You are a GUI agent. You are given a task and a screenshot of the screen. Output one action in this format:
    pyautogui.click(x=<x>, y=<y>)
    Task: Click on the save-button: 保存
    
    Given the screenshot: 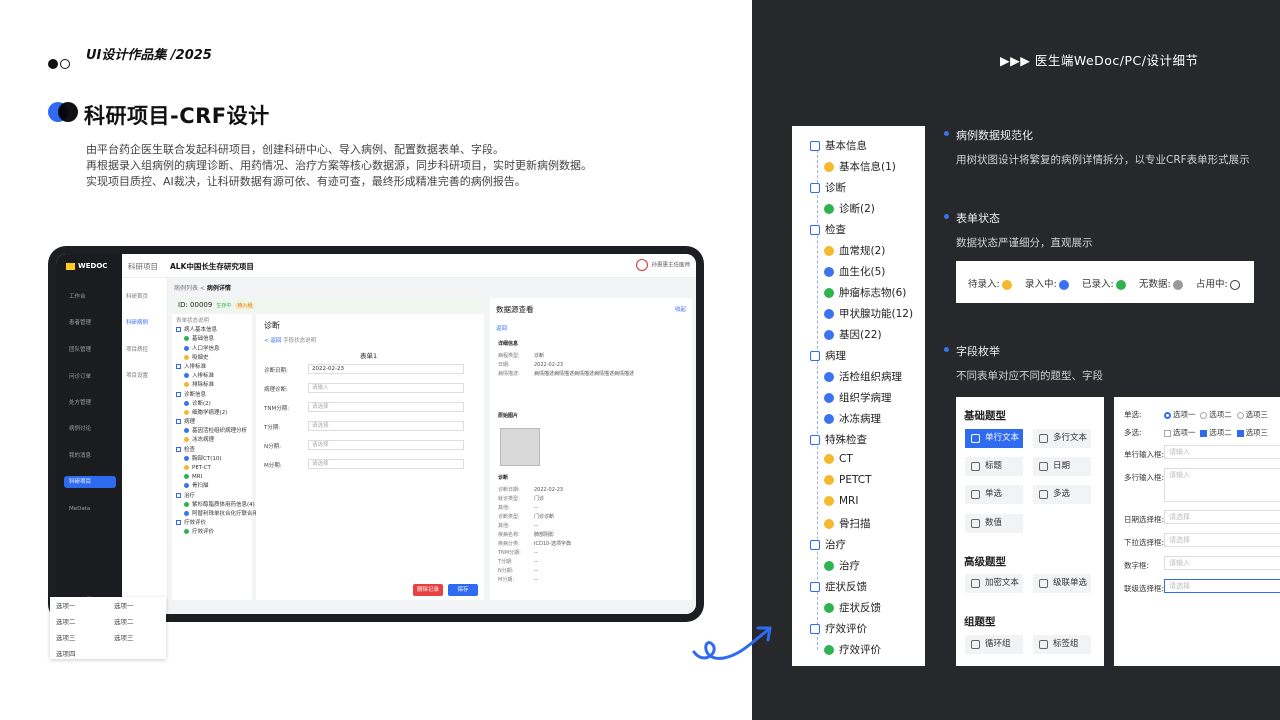 What is the action you would take?
    pyautogui.click(x=463, y=590)
    